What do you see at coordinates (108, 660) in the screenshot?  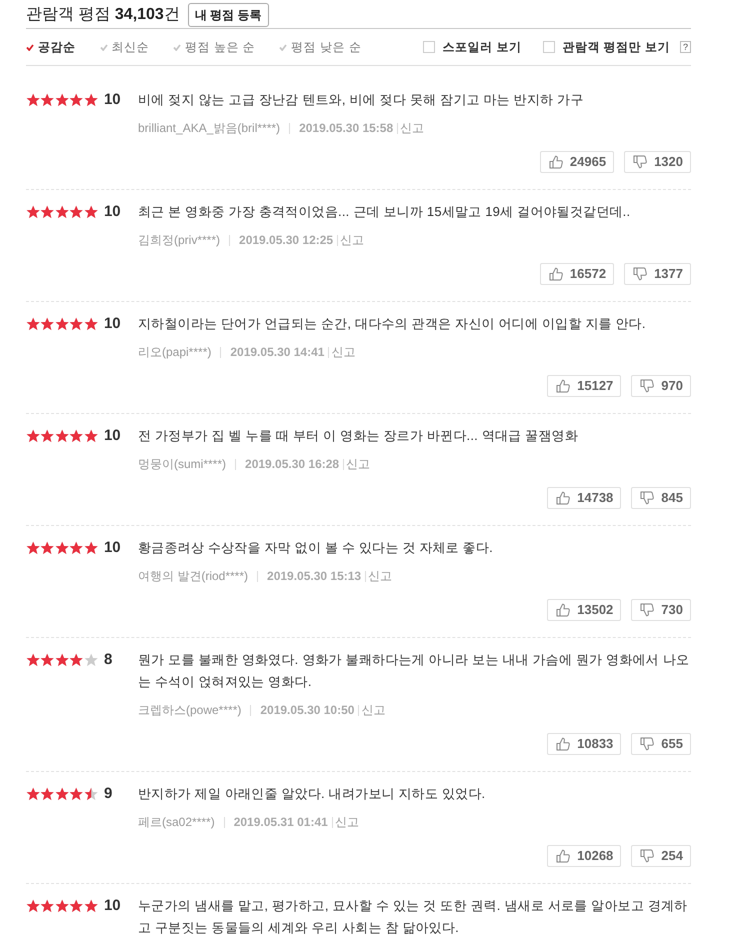 I see `rating-score: 8` at bounding box center [108, 660].